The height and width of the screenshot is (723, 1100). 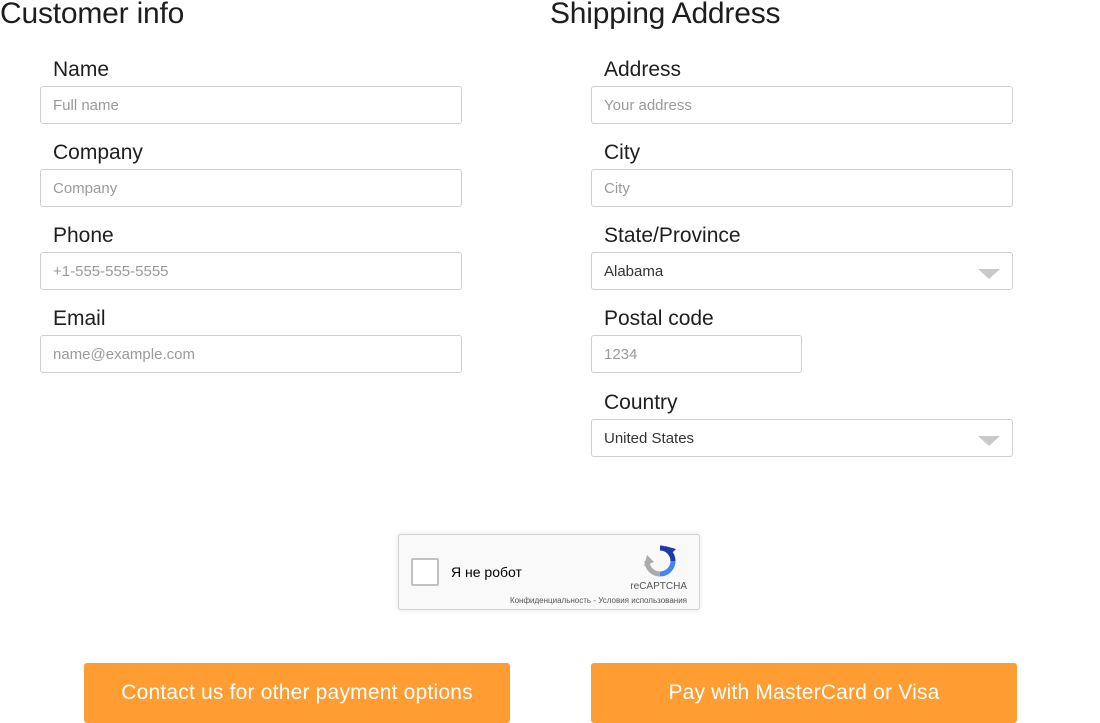 What do you see at coordinates (550, 600) in the screenshot?
I see `recaptcha-privacy-link: Конфиденциальность` at bounding box center [550, 600].